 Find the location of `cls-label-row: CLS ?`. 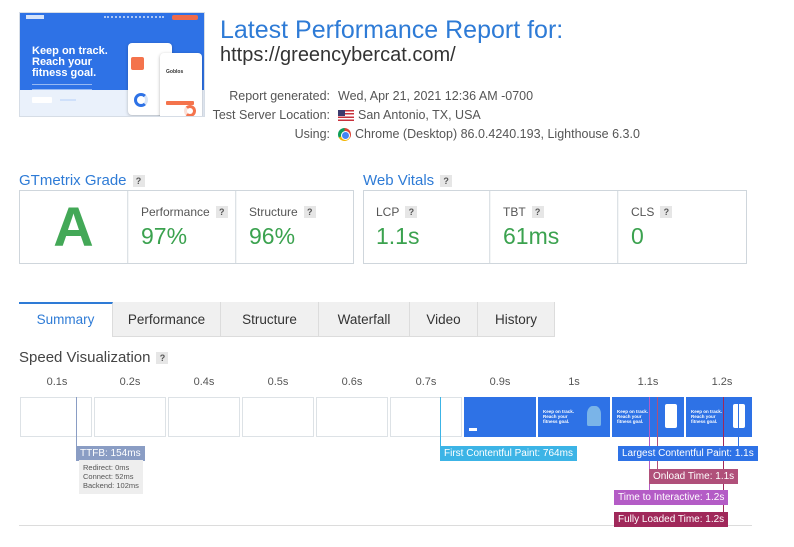

cls-label-row: CLS ? is located at coordinates (652, 212).